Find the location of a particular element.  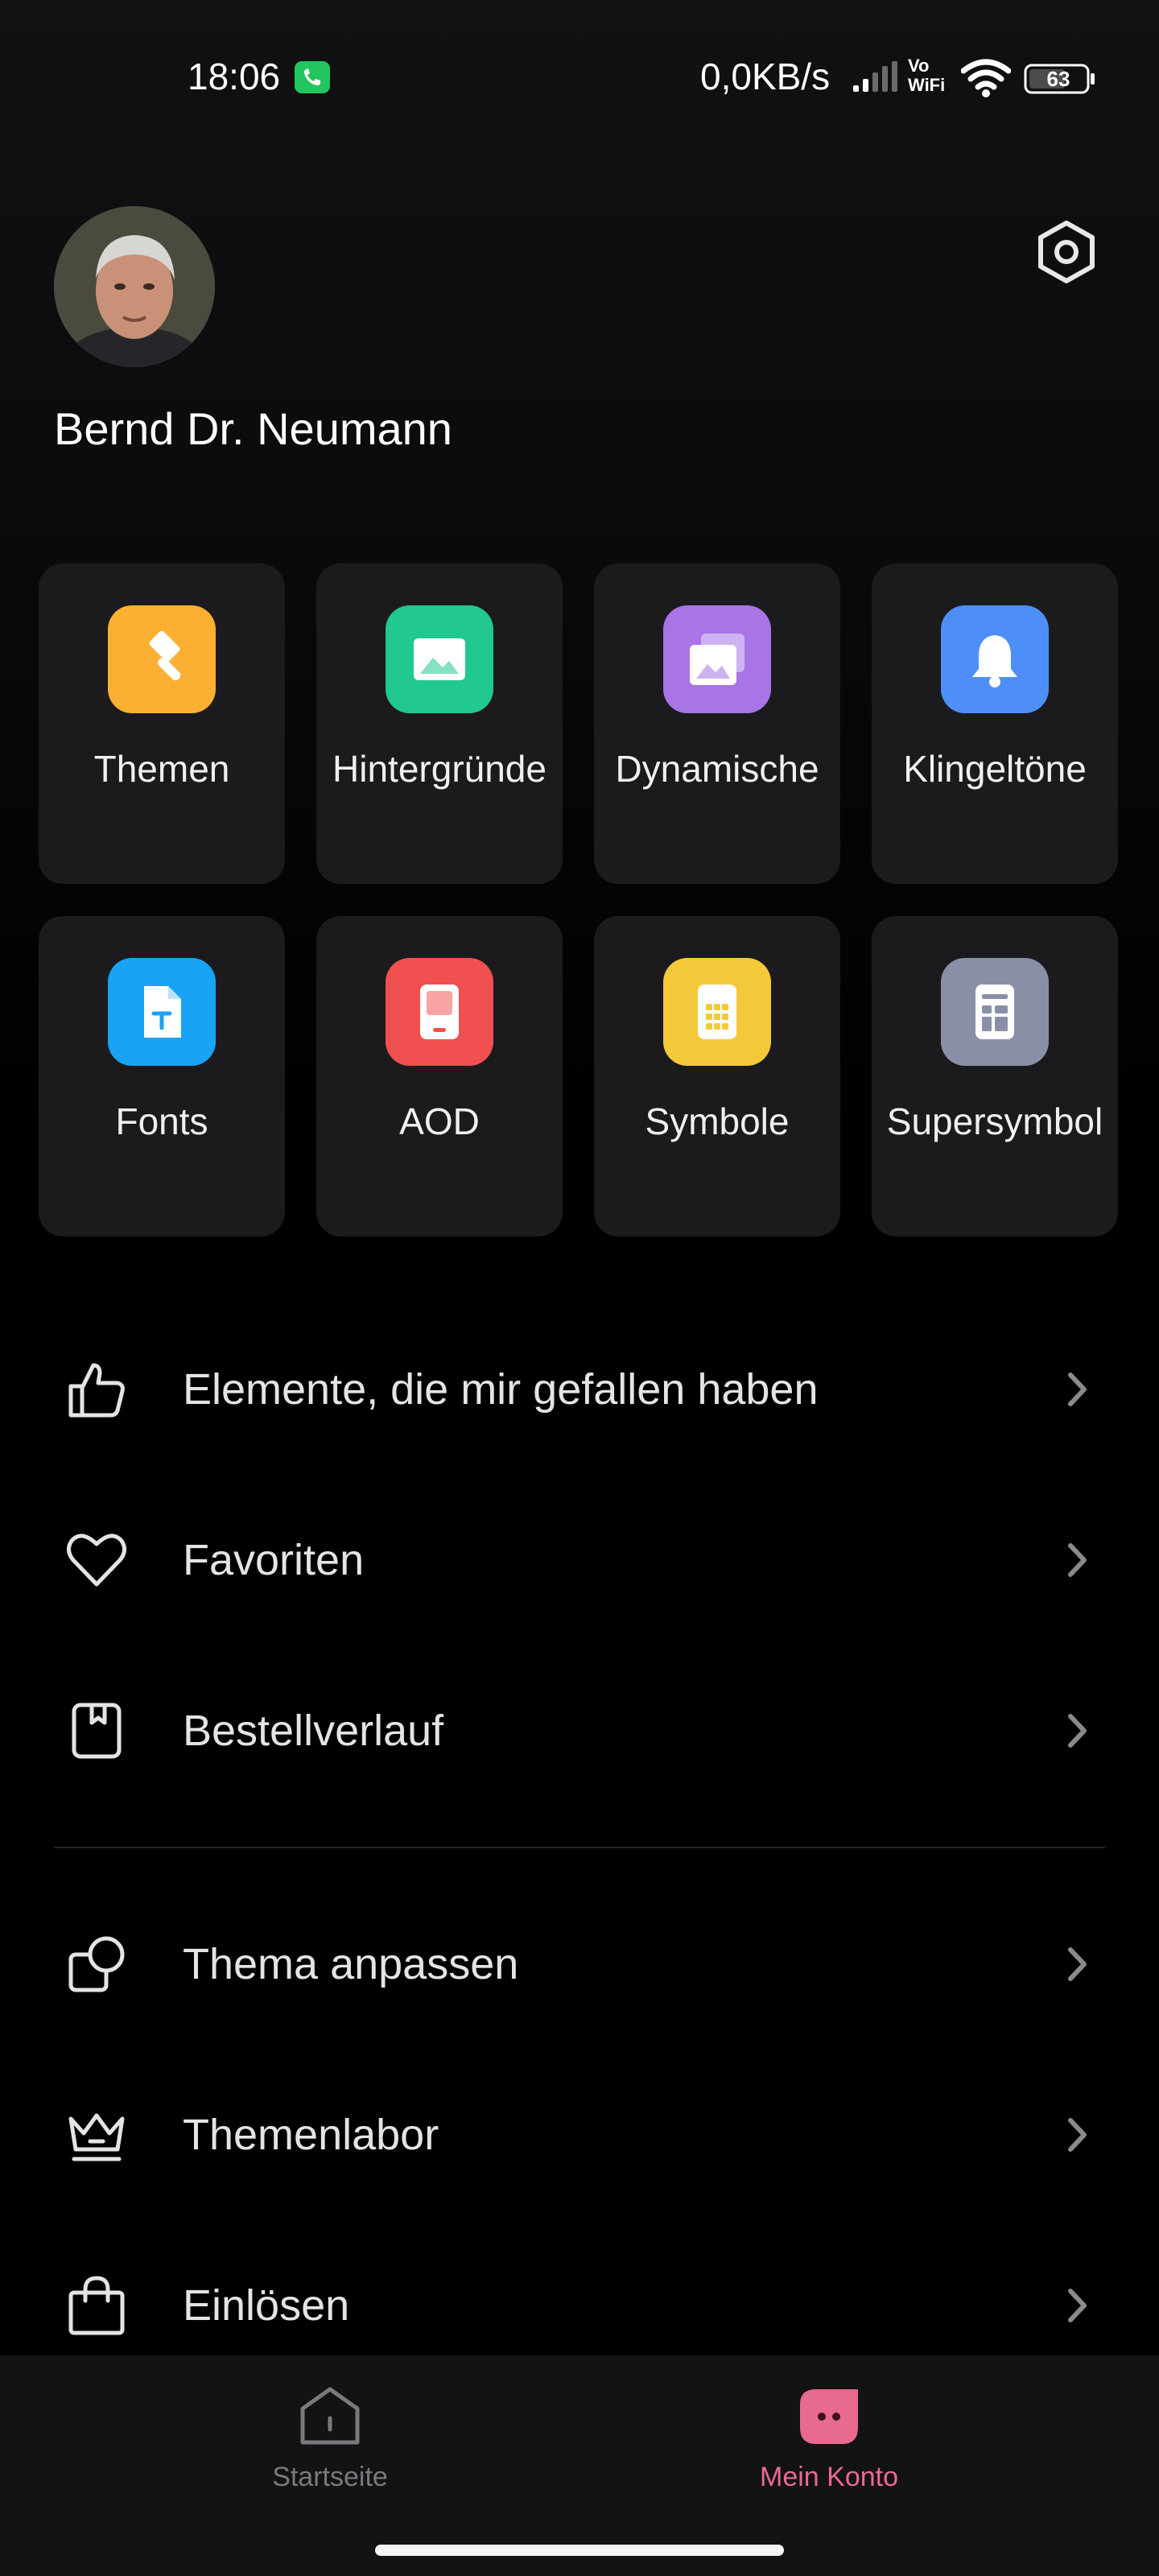

category-symbole: Symbole is located at coordinates (717, 1076).